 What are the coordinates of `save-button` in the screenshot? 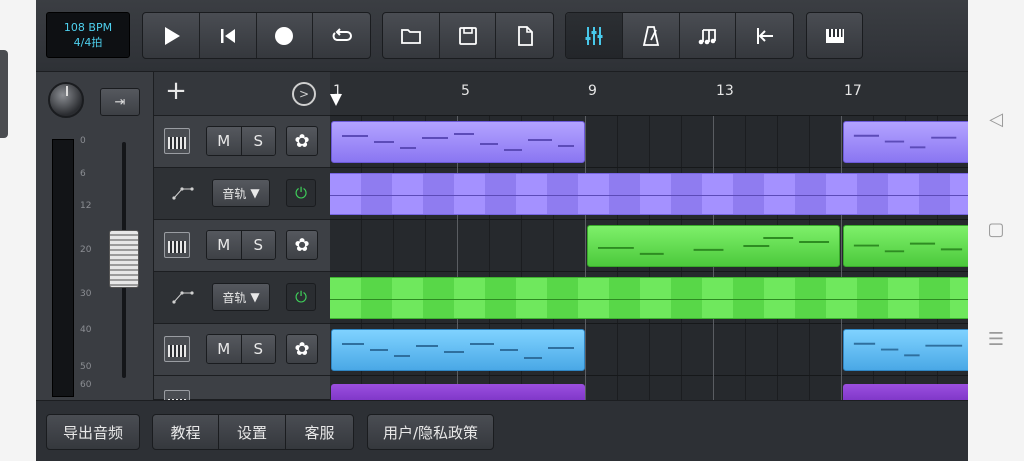 It's located at (468, 35).